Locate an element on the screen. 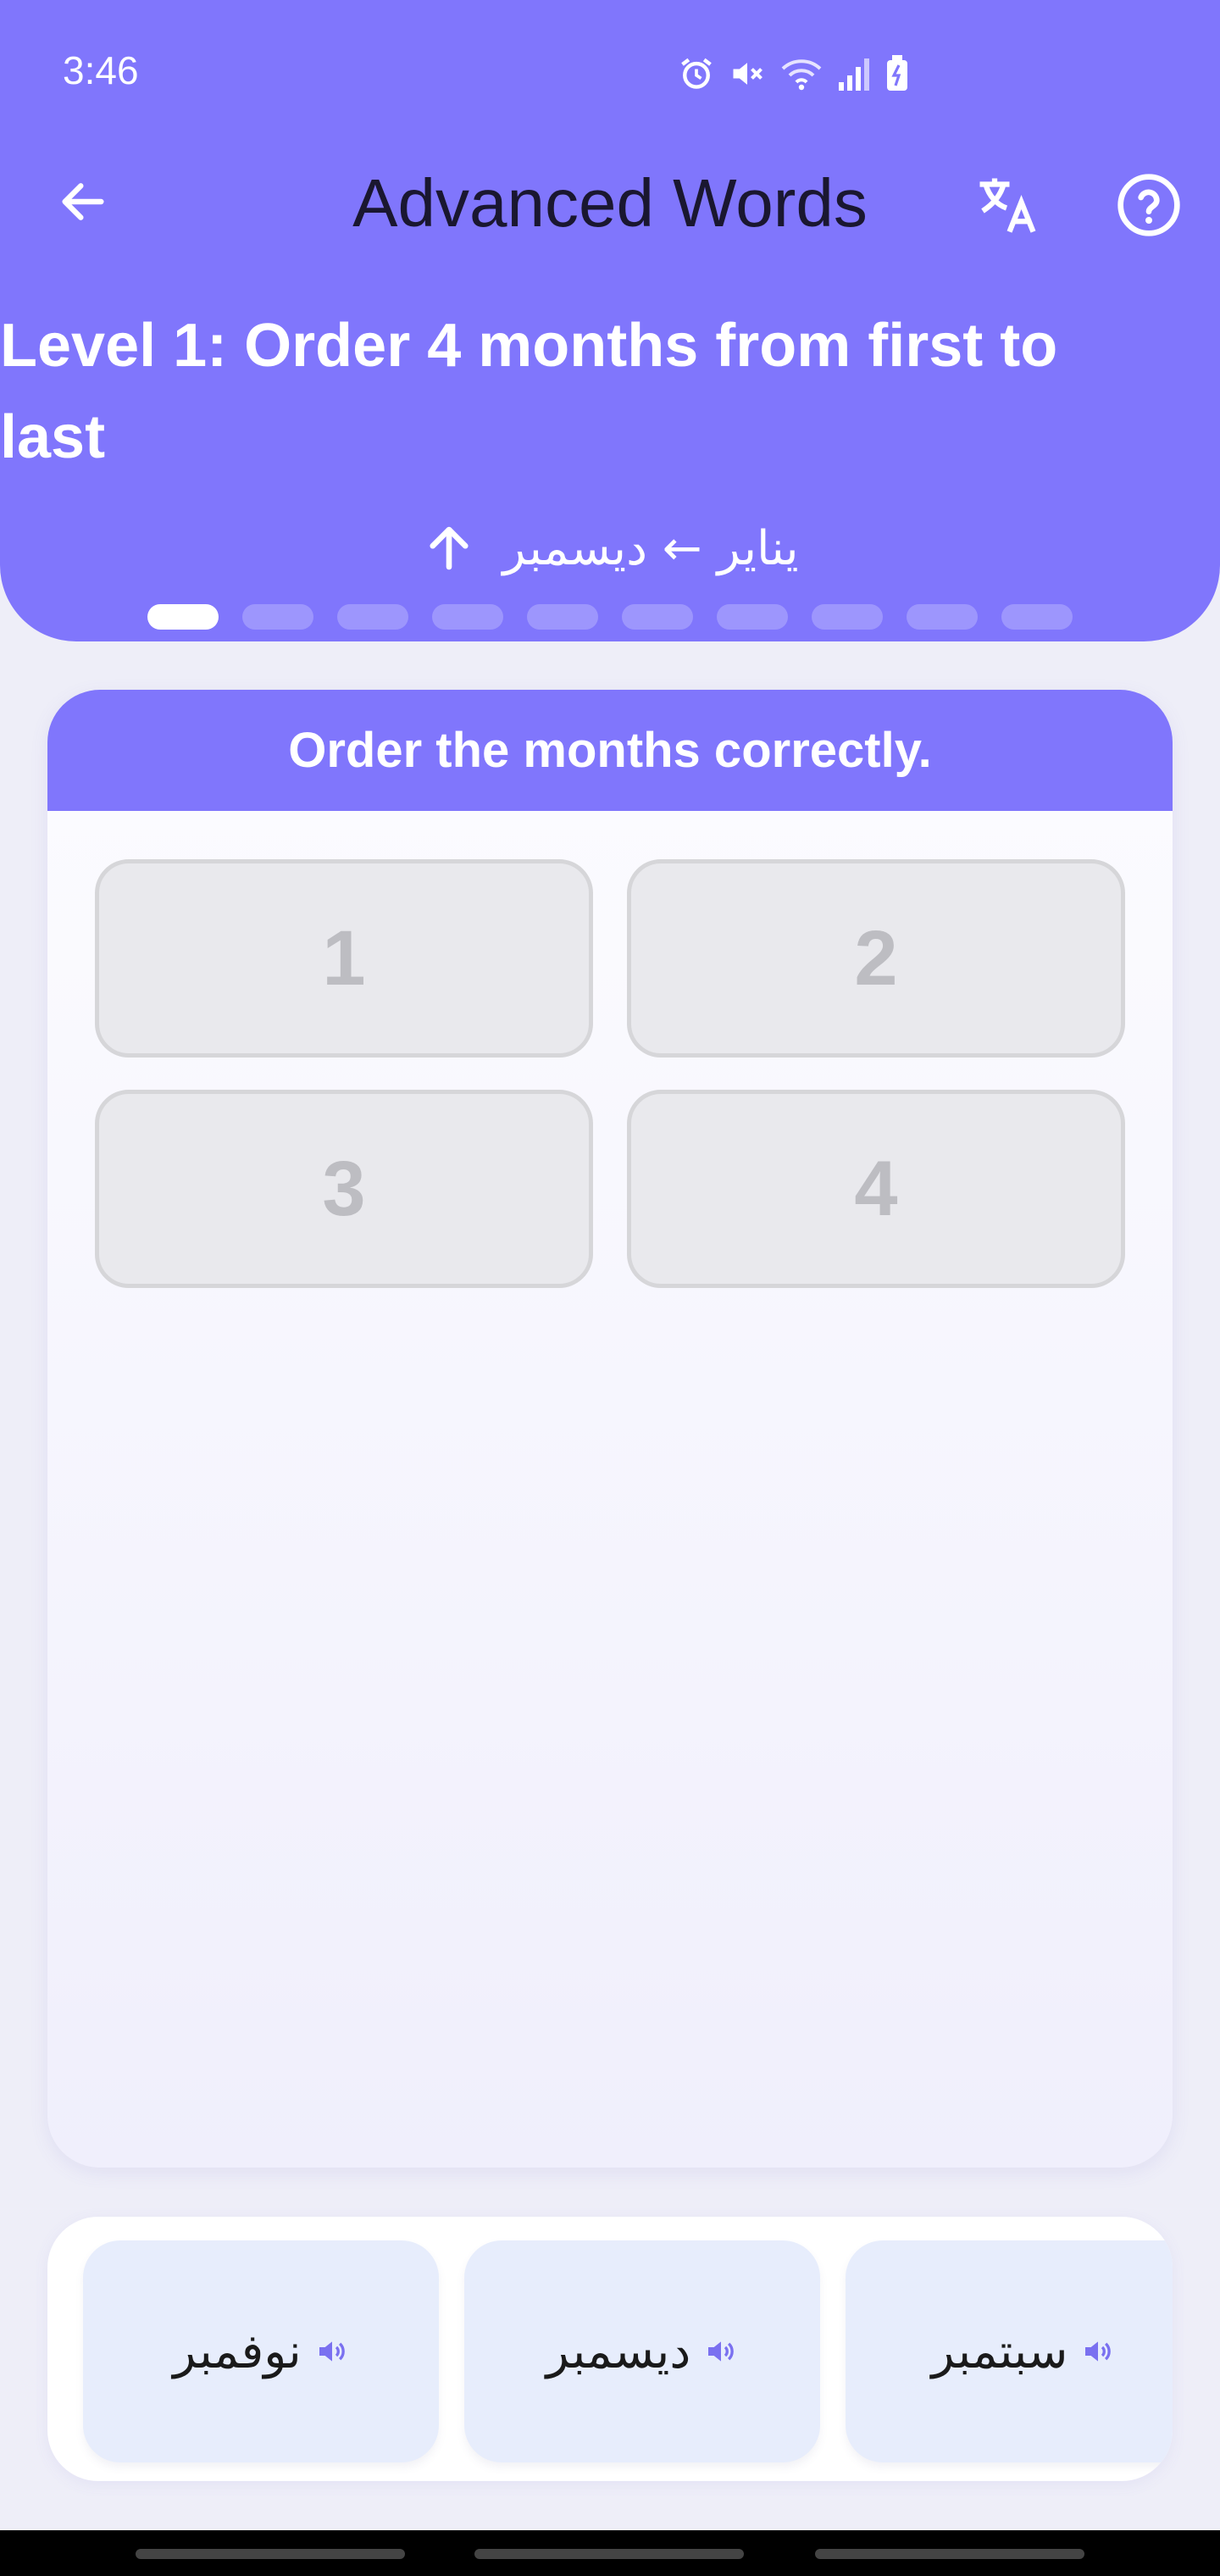  progress-indicator is located at coordinates (610, 617).